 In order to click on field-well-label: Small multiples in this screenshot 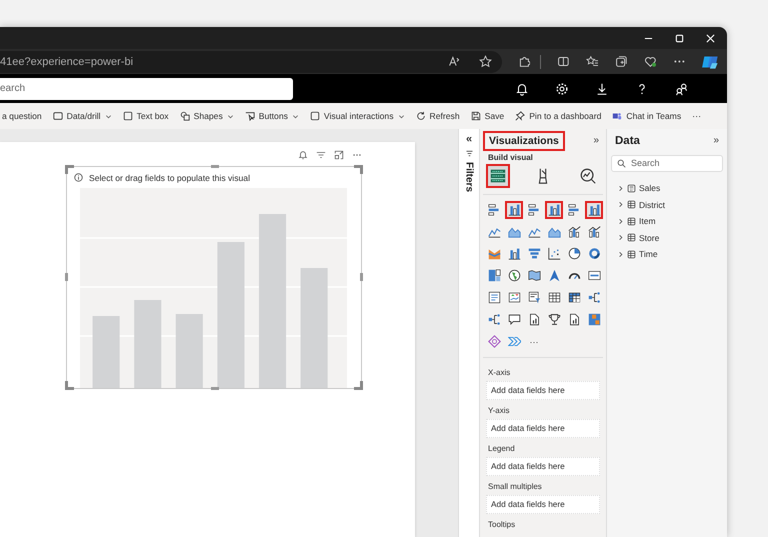, I will do `click(515, 486)`.